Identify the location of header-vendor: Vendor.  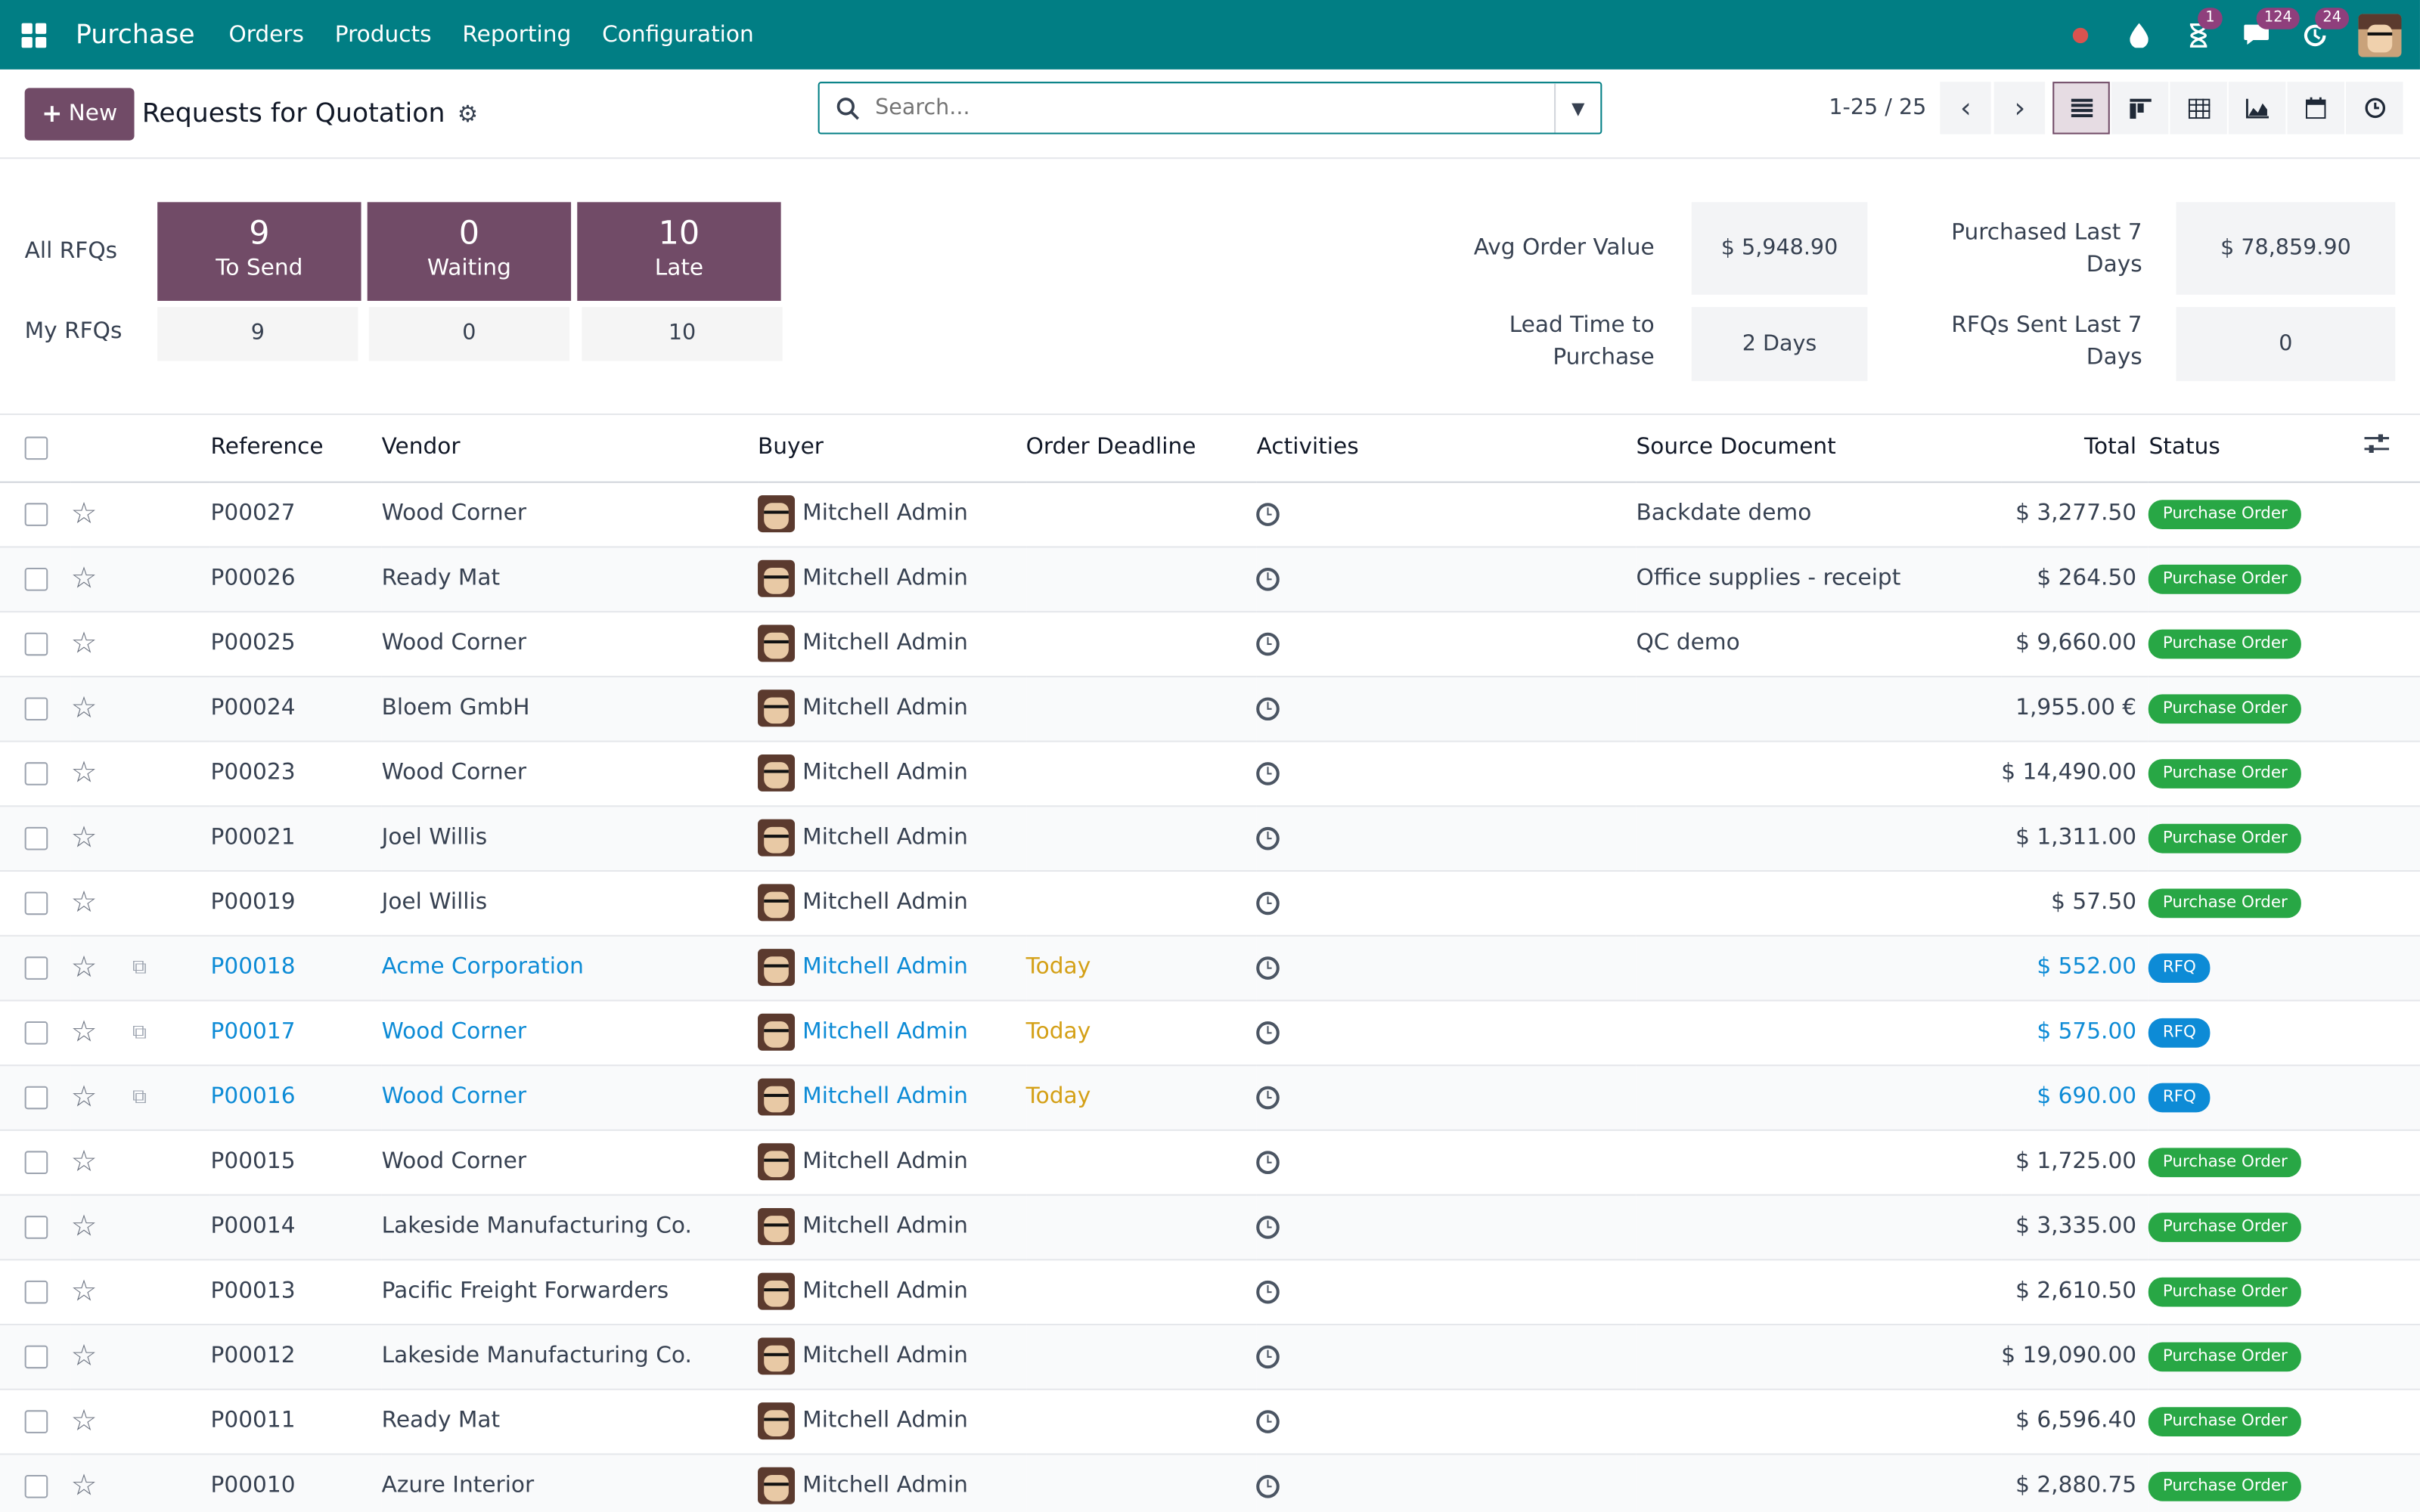
(570, 448).